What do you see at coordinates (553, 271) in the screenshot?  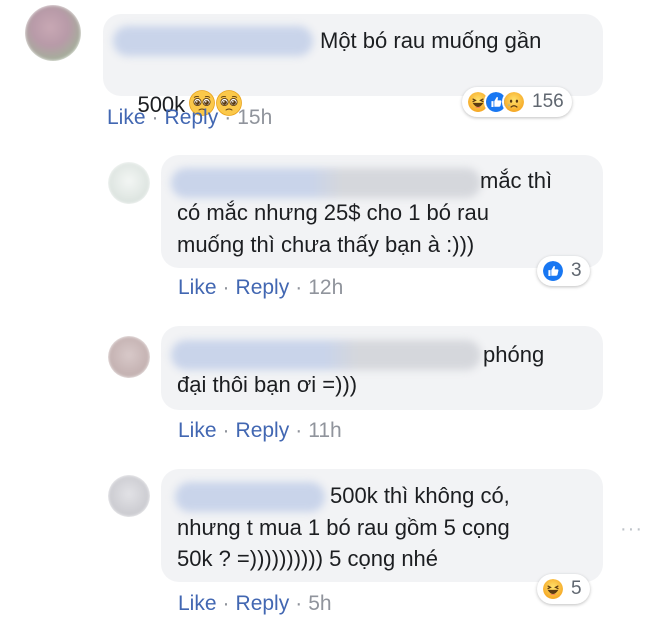 I see `like-icon` at bounding box center [553, 271].